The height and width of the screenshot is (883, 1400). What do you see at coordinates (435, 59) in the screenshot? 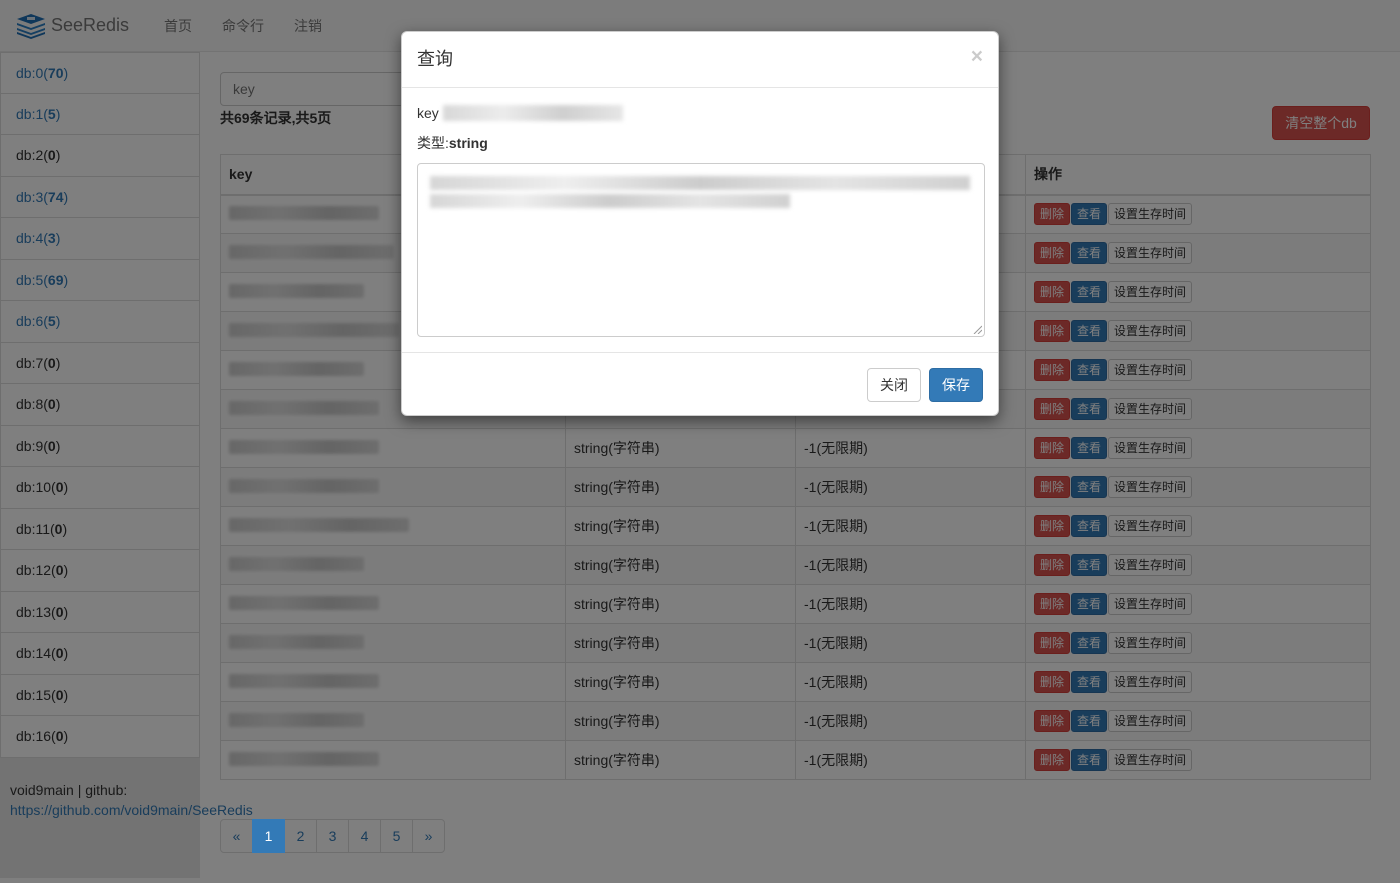
I see `modal-title: 查询` at bounding box center [435, 59].